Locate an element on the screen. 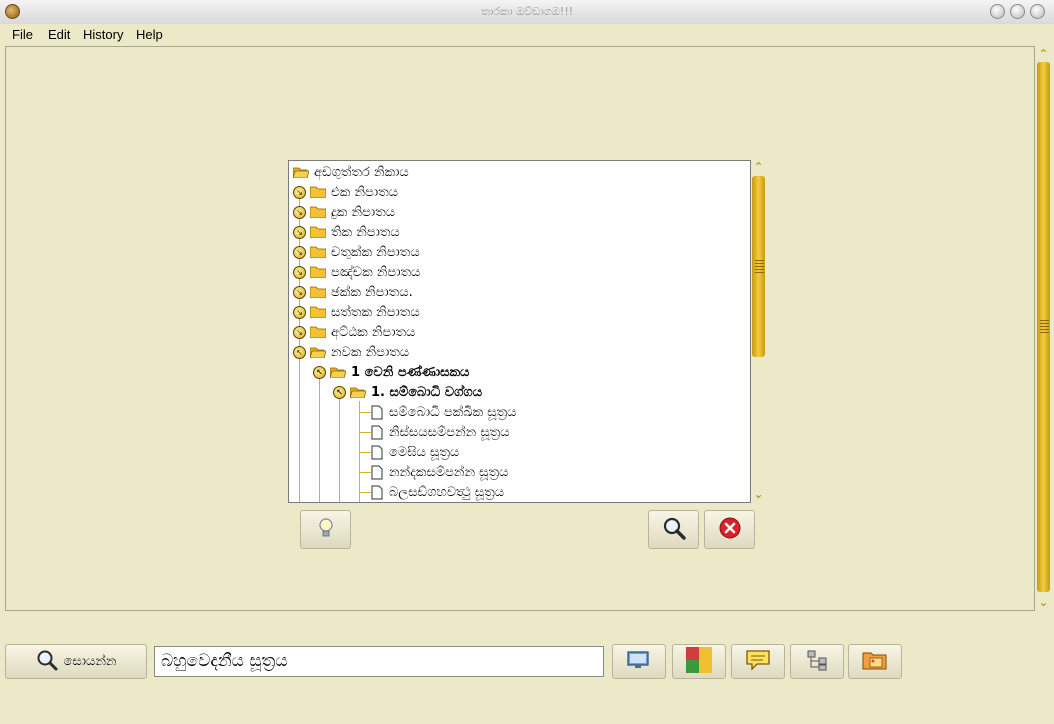 This screenshot has height=724, width=1054. lightbulb-icon is located at coordinates (326, 530).